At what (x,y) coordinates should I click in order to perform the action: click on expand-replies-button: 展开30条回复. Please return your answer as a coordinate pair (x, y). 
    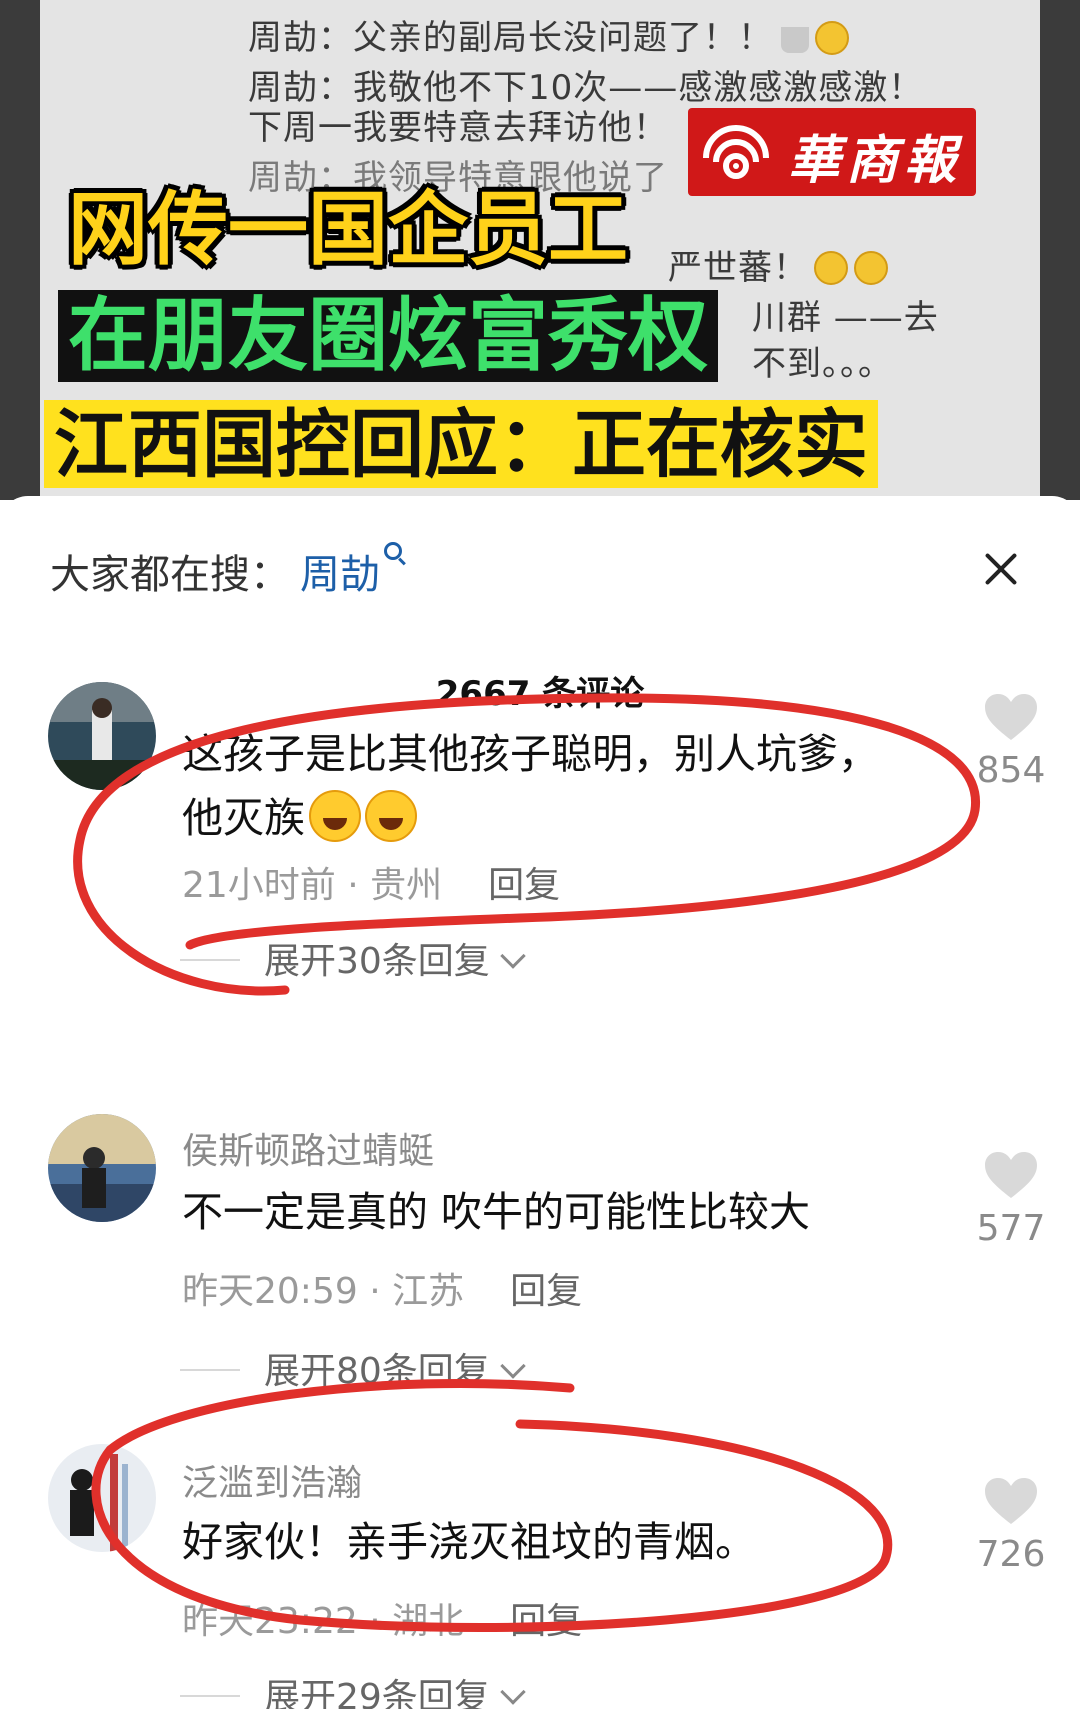
    Looking at the image, I should click on (353, 958).